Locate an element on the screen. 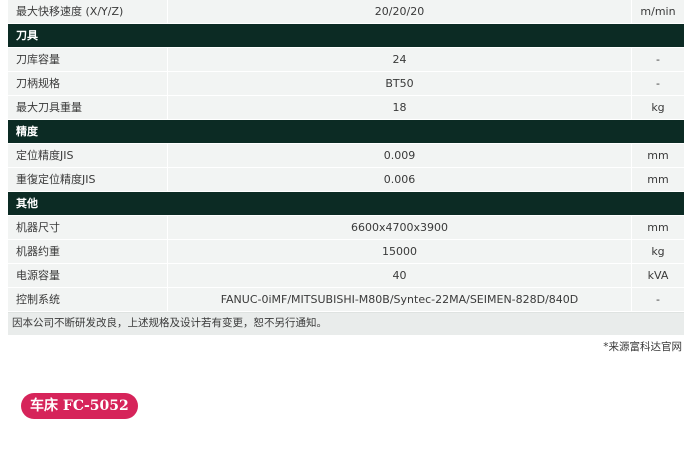 The width and height of the screenshot is (686, 468). spec-row: 最大刀具重量 18 kg is located at coordinates (346, 108).